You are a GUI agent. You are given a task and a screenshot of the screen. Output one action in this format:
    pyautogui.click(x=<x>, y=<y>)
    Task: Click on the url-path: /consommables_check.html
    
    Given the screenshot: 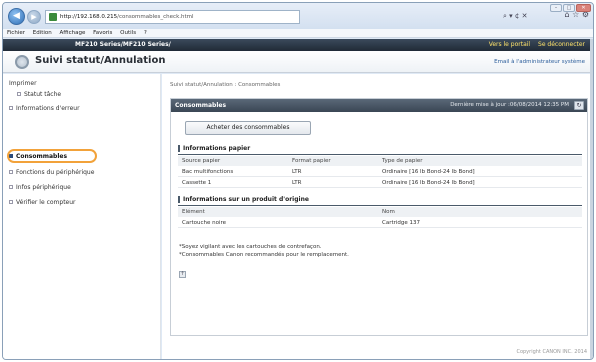 What is the action you would take?
    pyautogui.click(x=155, y=17)
    